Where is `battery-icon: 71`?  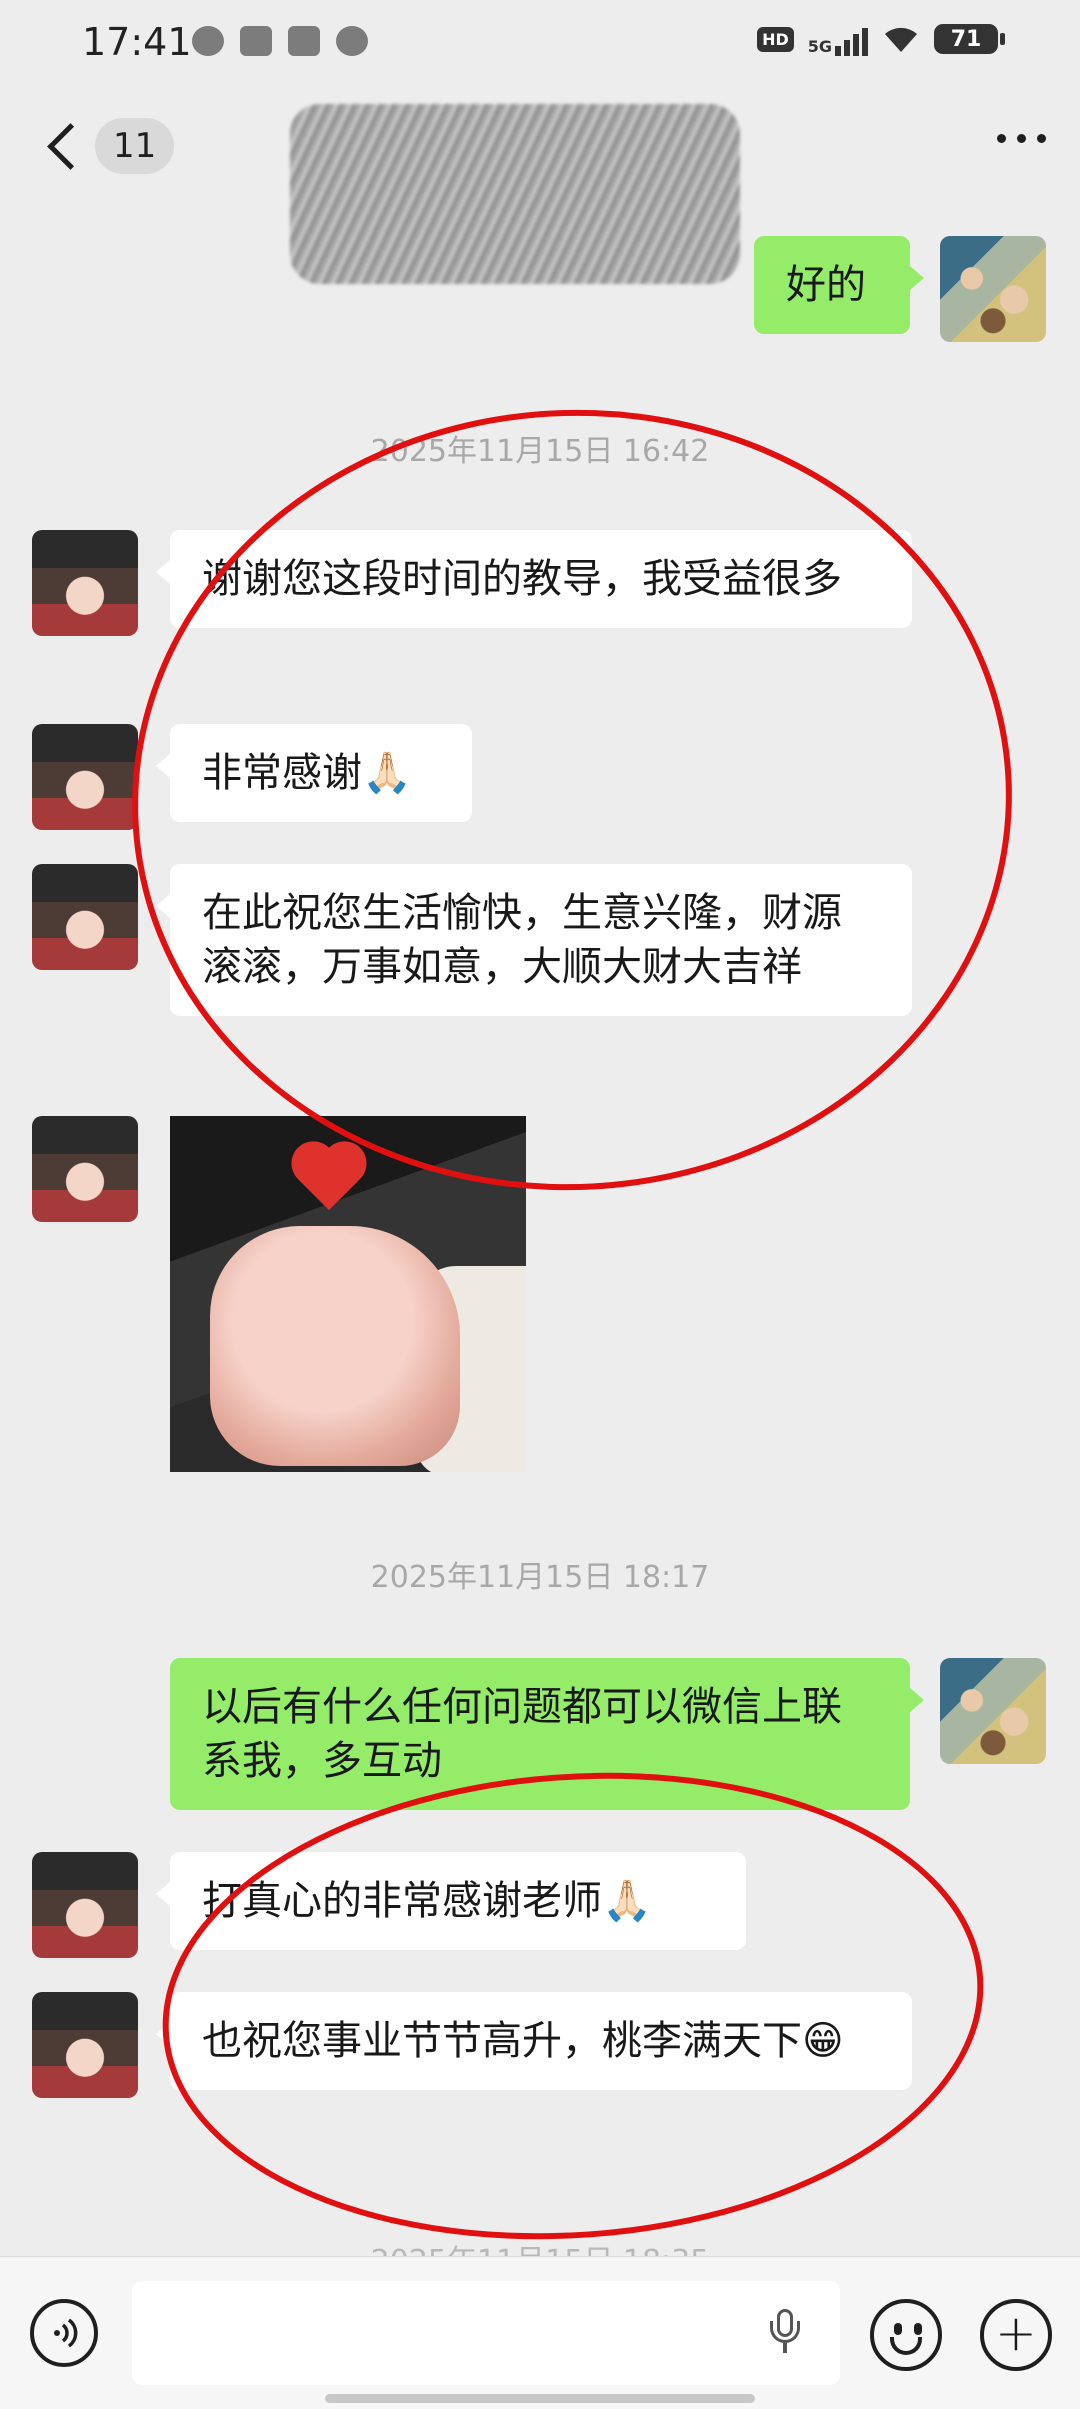
battery-icon: 71 is located at coordinates (969, 39).